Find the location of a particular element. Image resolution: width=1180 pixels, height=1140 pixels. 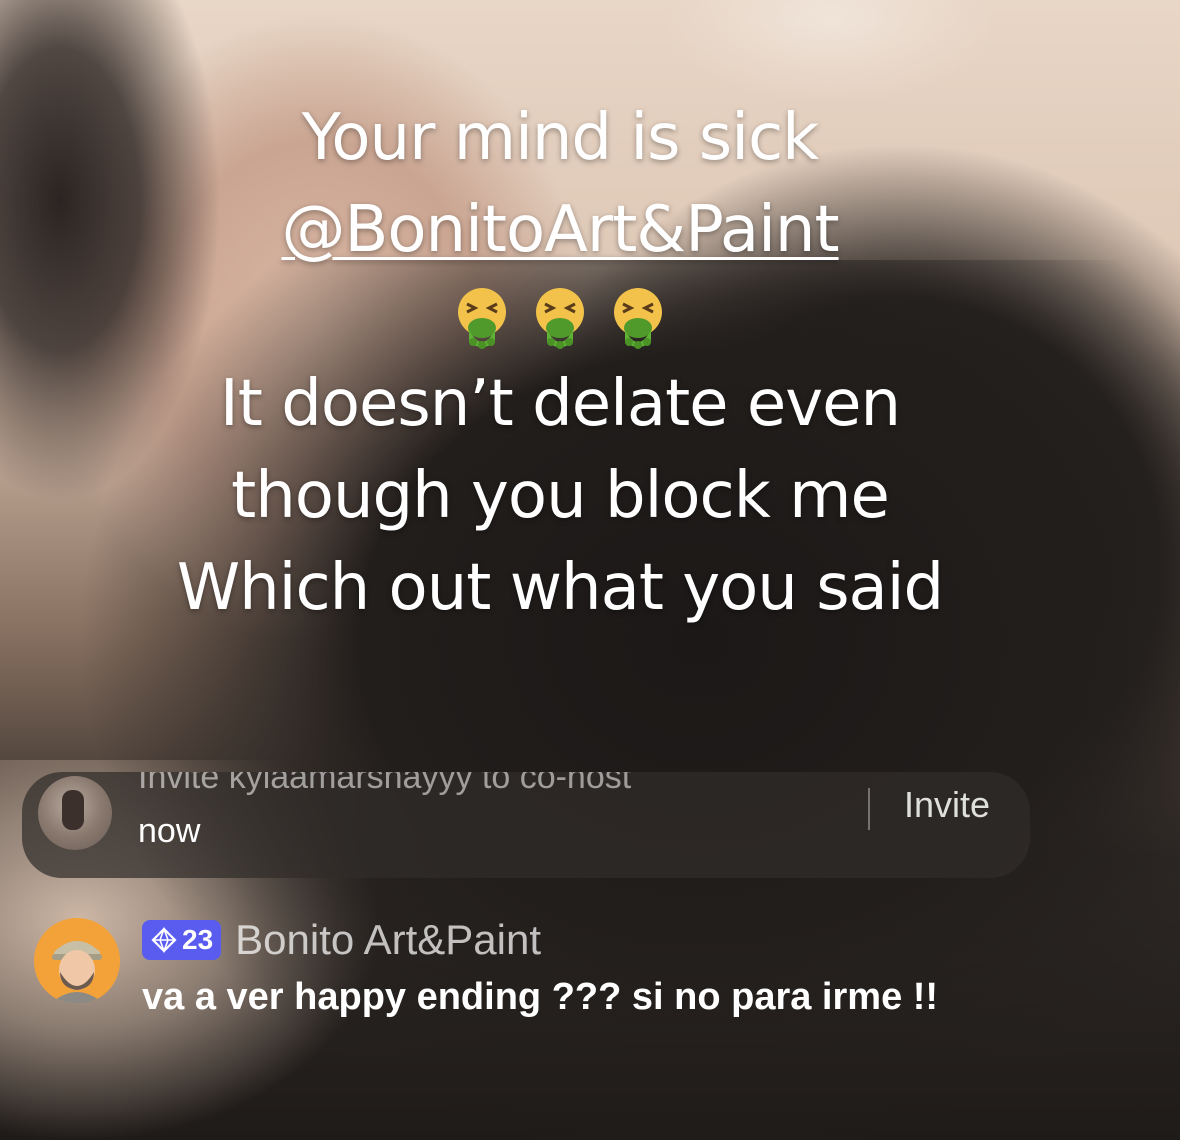

invite-button: Invite is located at coordinates (947, 805).